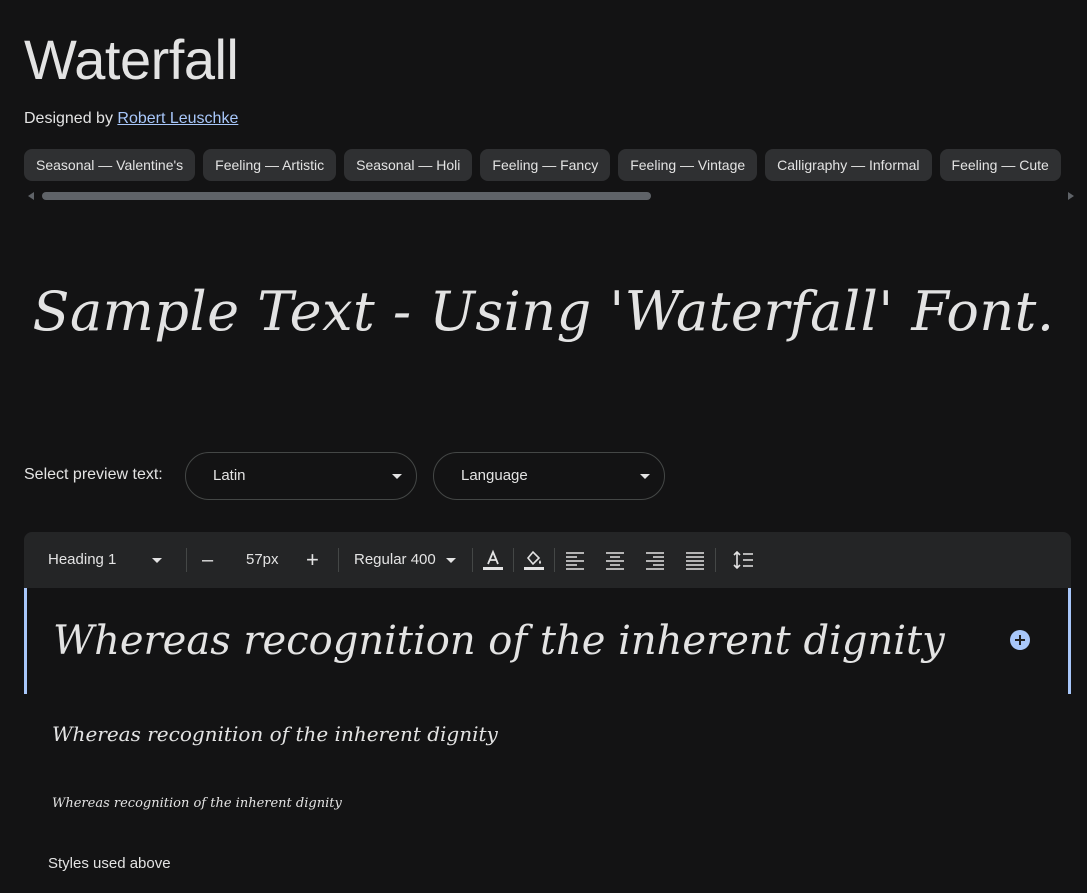  What do you see at coordinates (262, 560) in the screenshot?
I see `font-size-value: 57px` at bounding box center [262, 560].